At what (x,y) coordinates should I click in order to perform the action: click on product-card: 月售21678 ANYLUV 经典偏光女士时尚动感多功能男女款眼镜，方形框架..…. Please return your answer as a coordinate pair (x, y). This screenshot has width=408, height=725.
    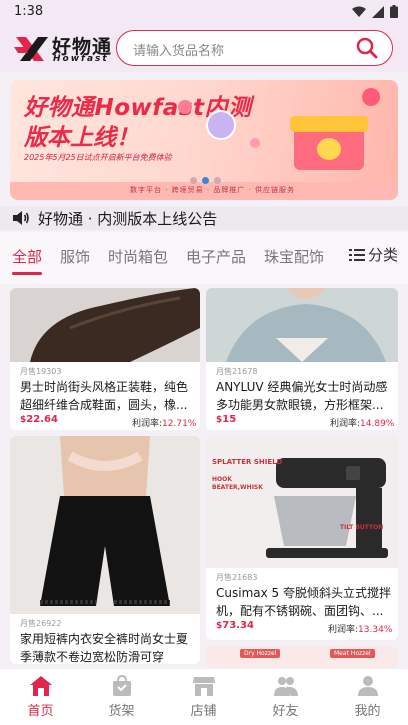
    Looking at the image, I should click on (302, 359).